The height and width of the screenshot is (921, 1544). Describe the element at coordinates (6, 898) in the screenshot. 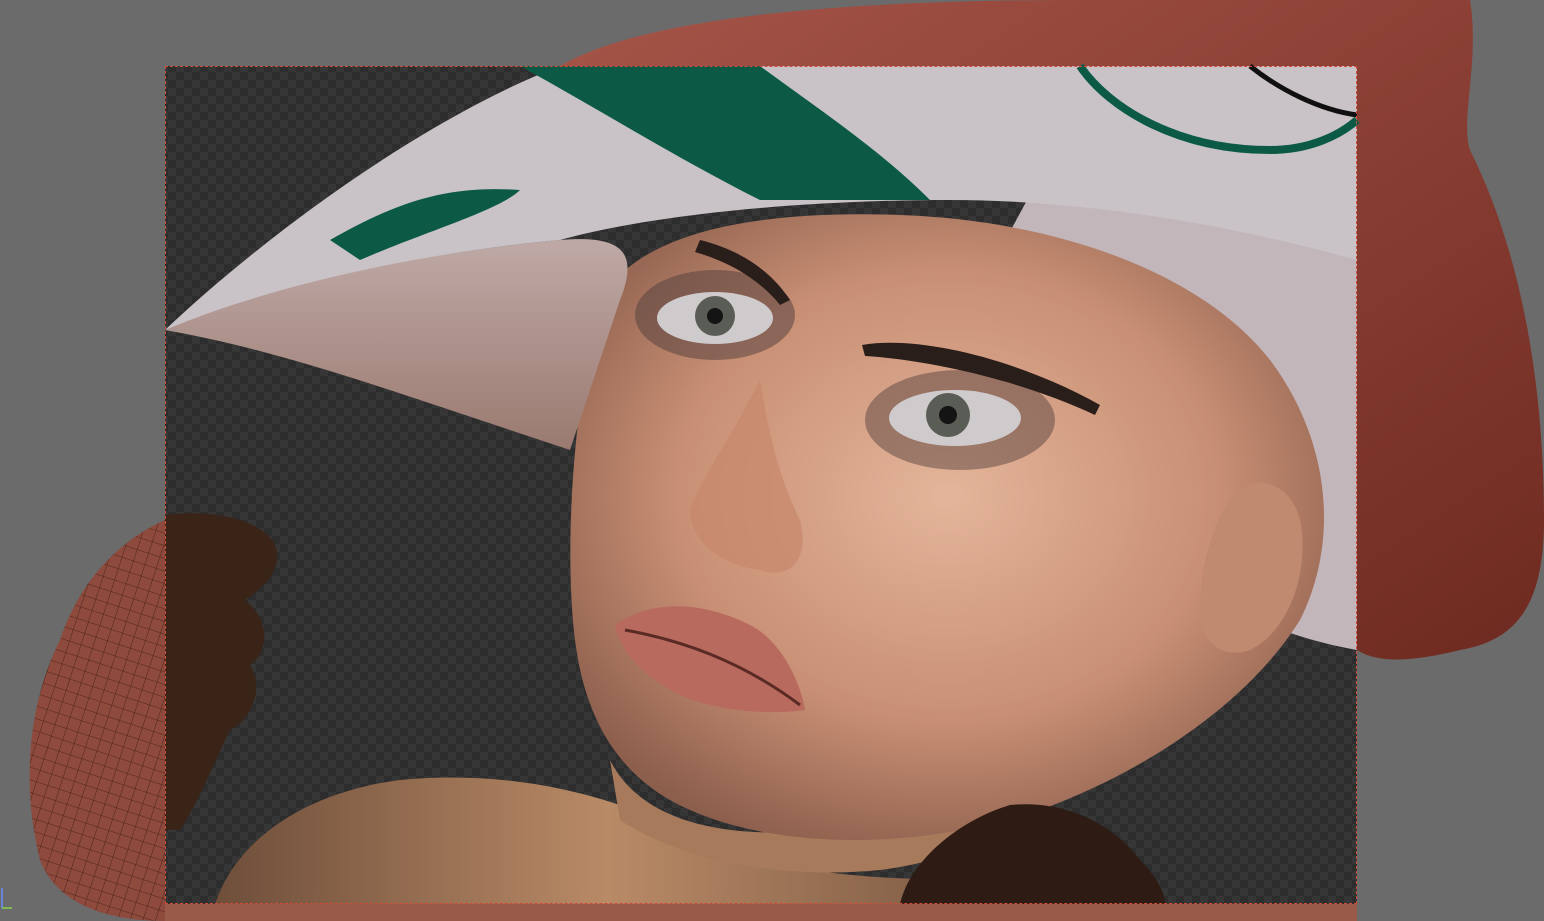

I see `axis-gizmo-icon` at that location.